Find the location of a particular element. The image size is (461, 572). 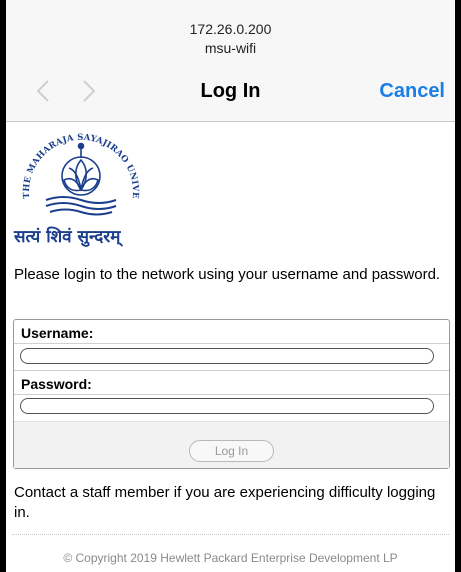

password-field is located at coordinates (227, 406).